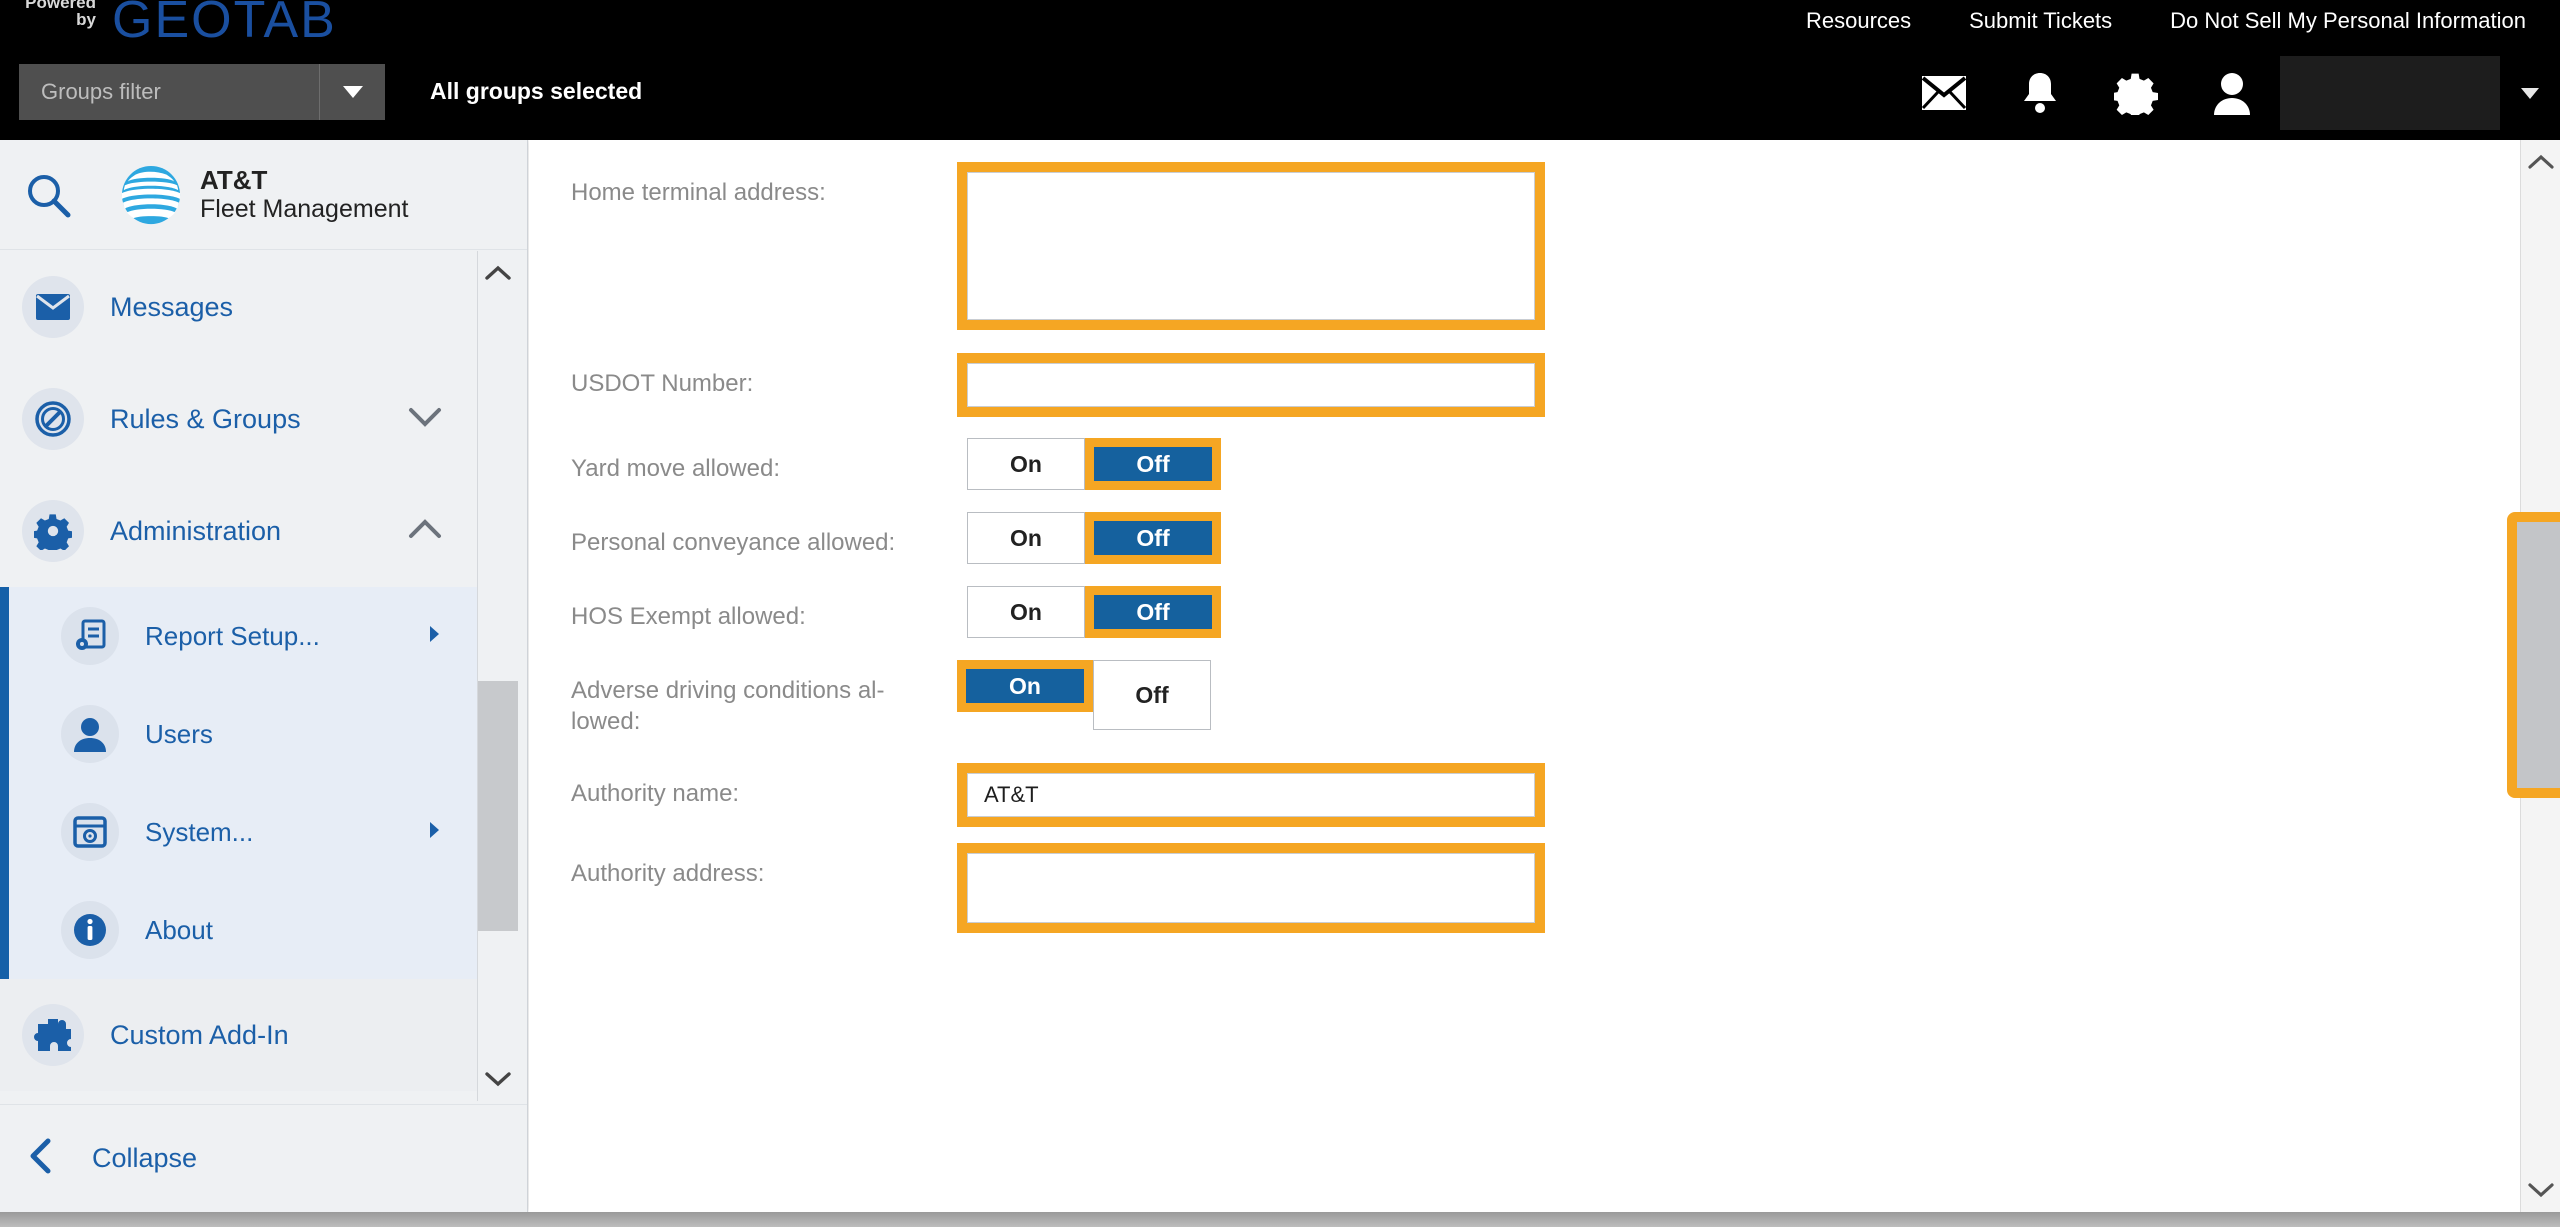 This screenshot has height=1227, width=2560. I want to click on geotab-logo: GEOTAB, so click(224, 24).